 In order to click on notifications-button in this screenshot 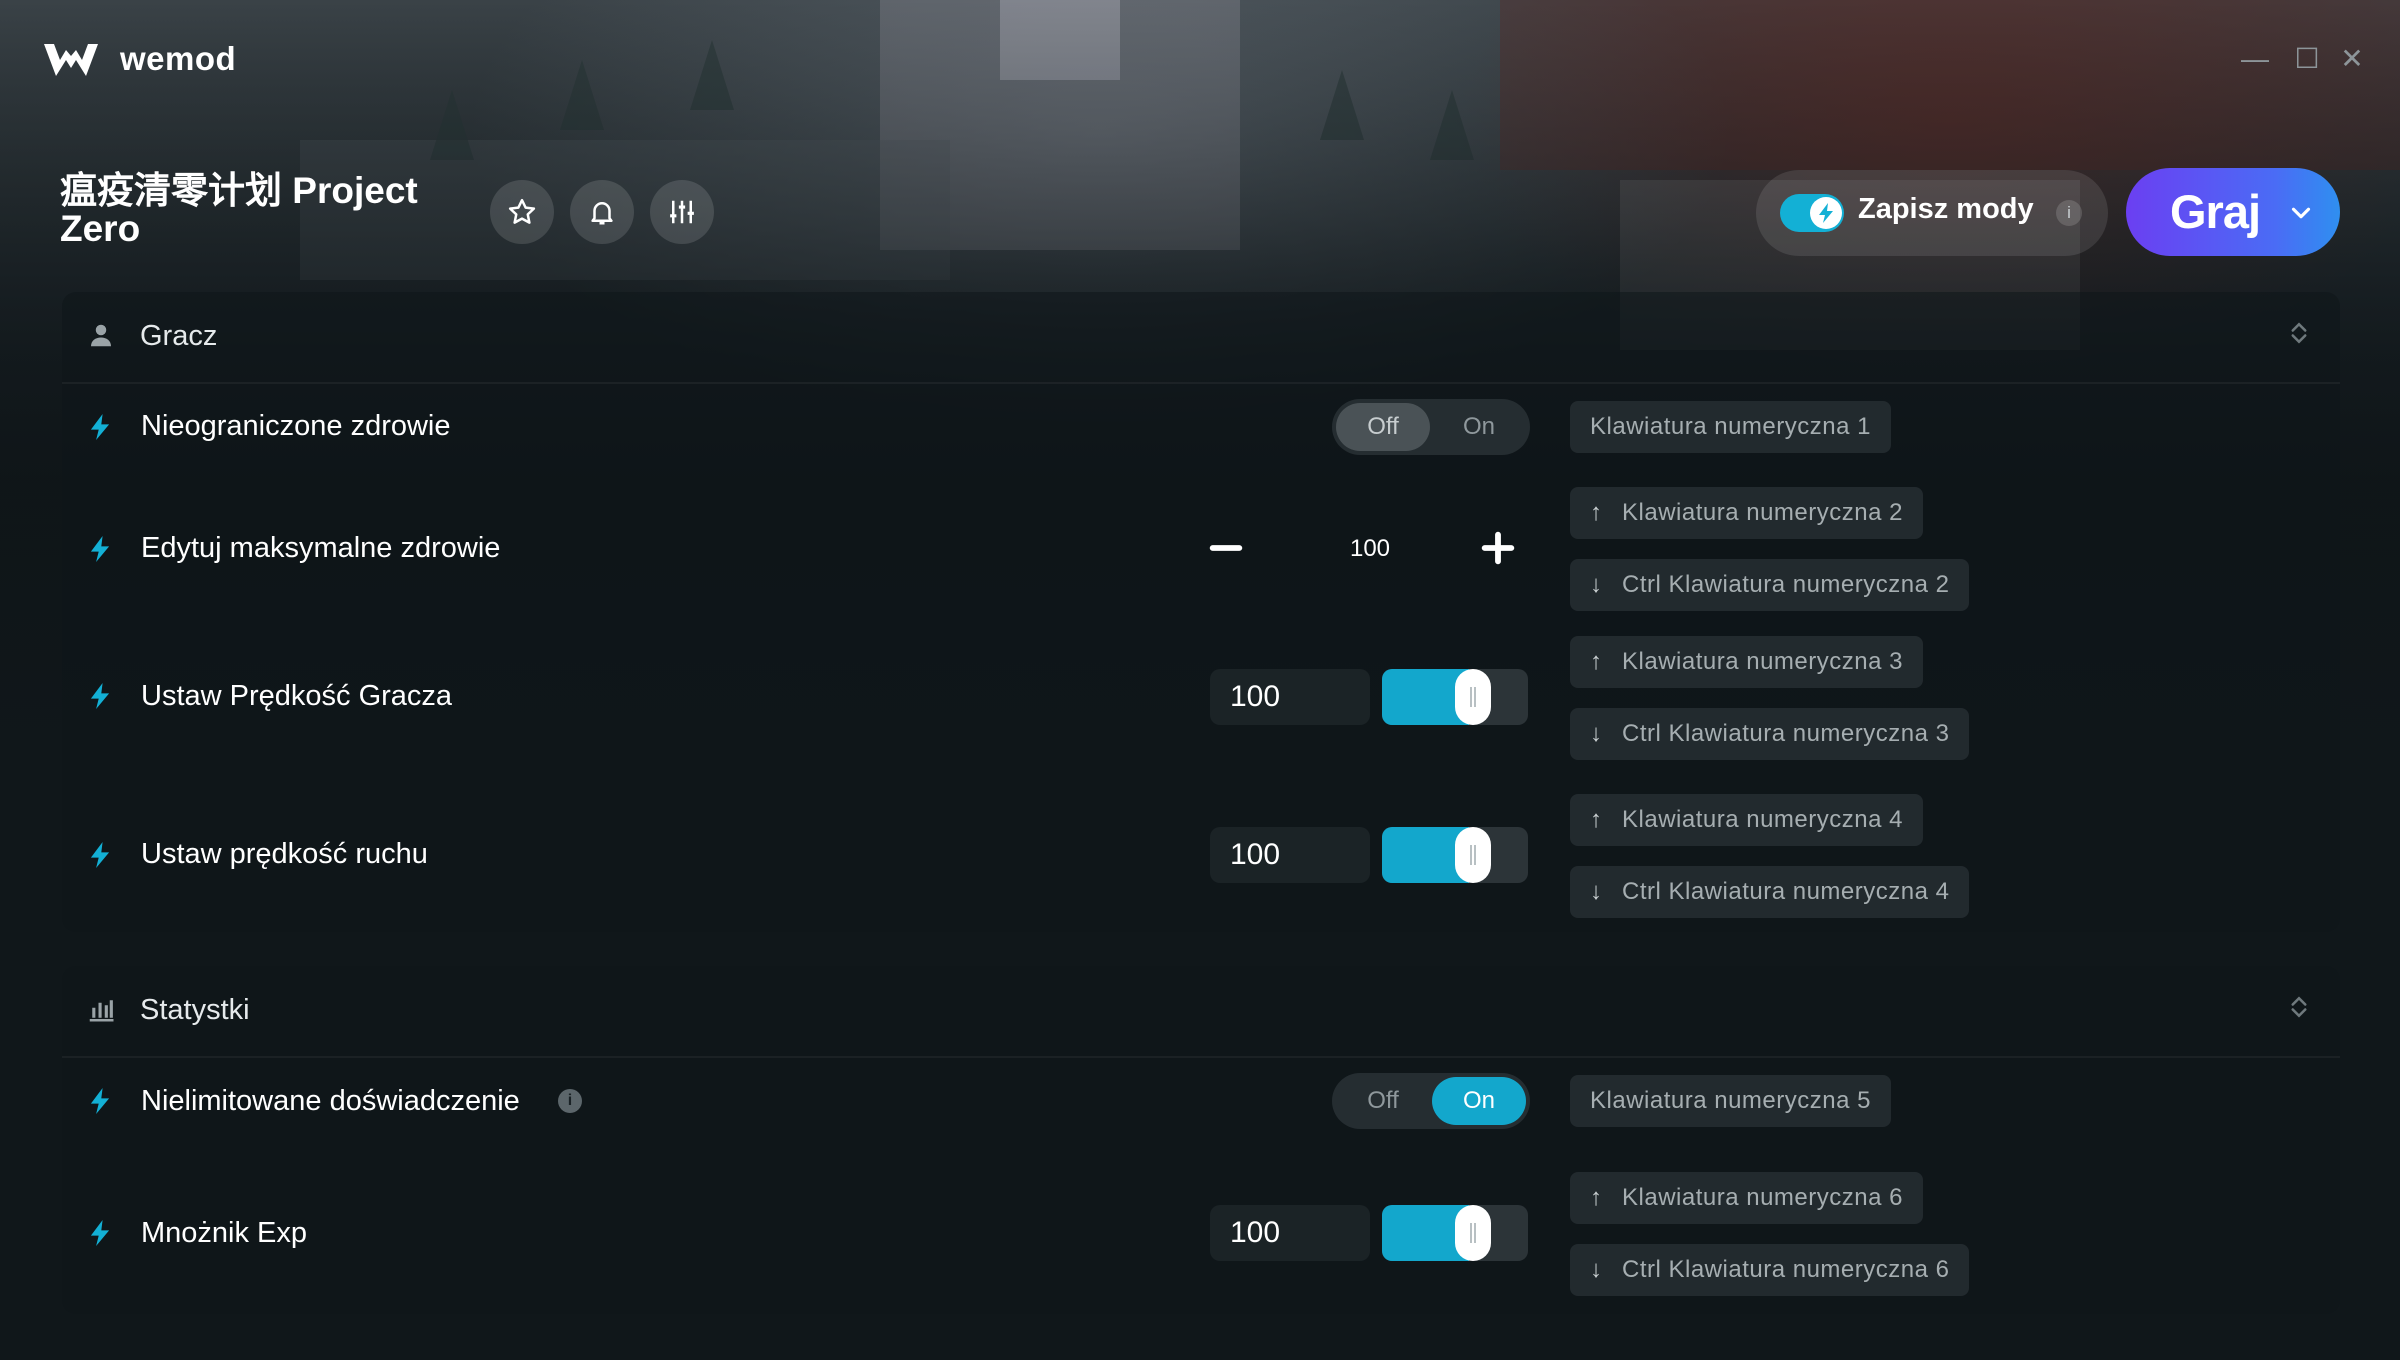, I will do `click(602, 212)`.